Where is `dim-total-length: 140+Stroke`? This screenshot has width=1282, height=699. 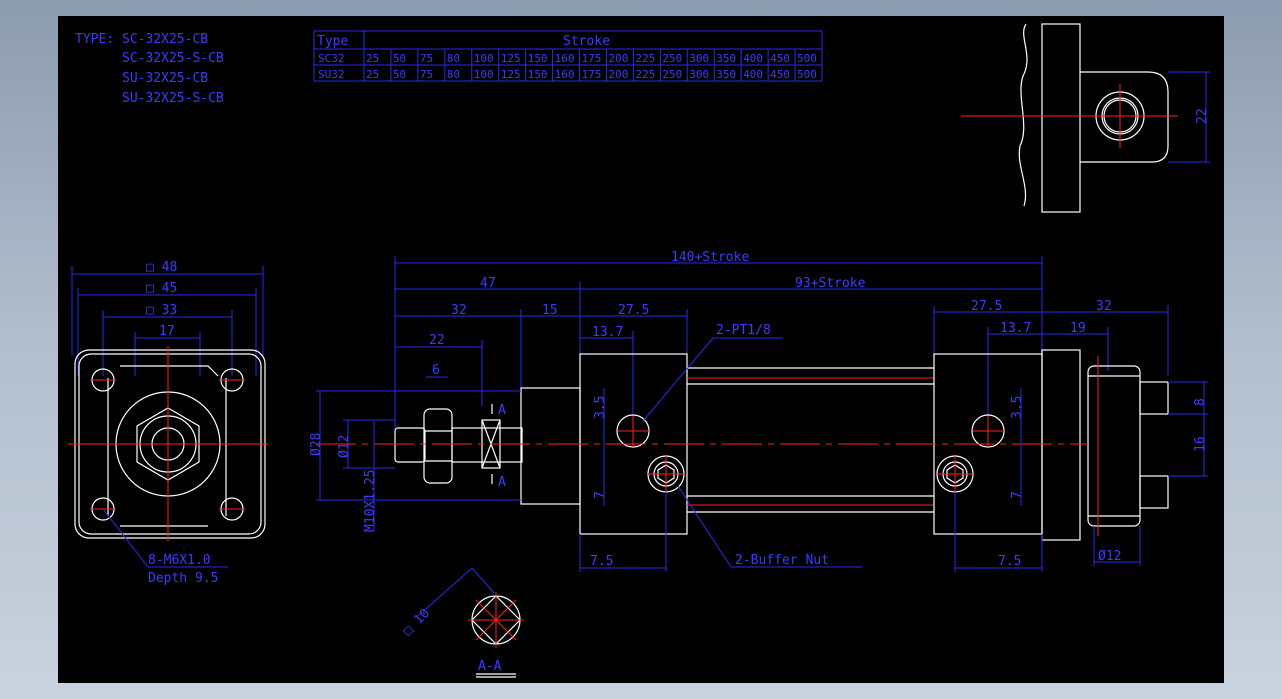 dim-total-length: 140+Stroke is located at coordinates (710, 257).